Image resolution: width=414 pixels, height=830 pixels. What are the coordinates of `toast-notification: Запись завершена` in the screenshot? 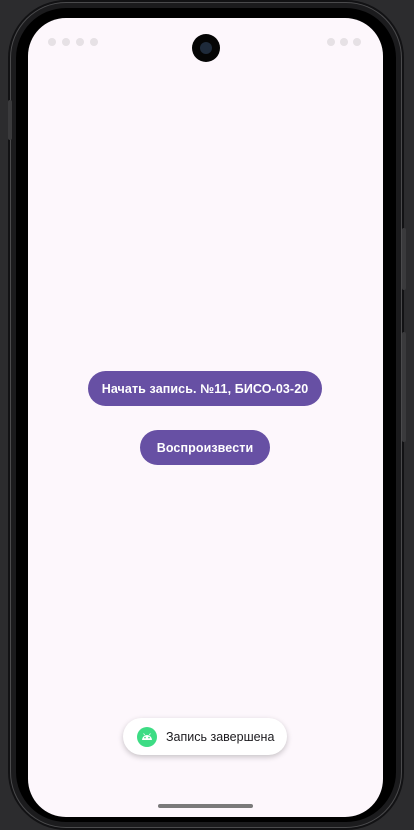 It's located at (205, 736).